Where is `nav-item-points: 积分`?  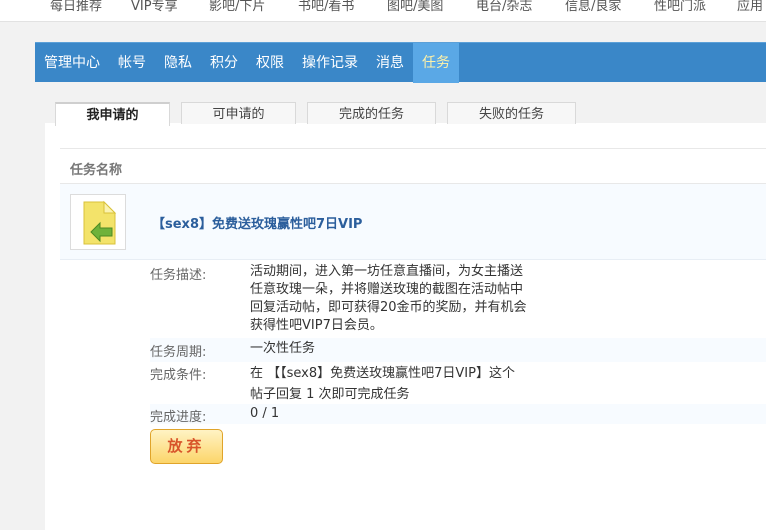
nav-item-points: 积分 is located at coordinates (224, 63).